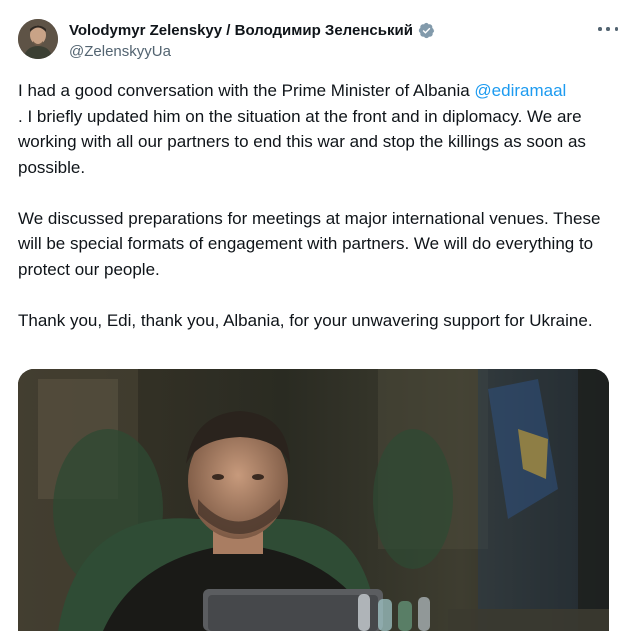  I want to click on verified-badge-icon, so click(426, 30).